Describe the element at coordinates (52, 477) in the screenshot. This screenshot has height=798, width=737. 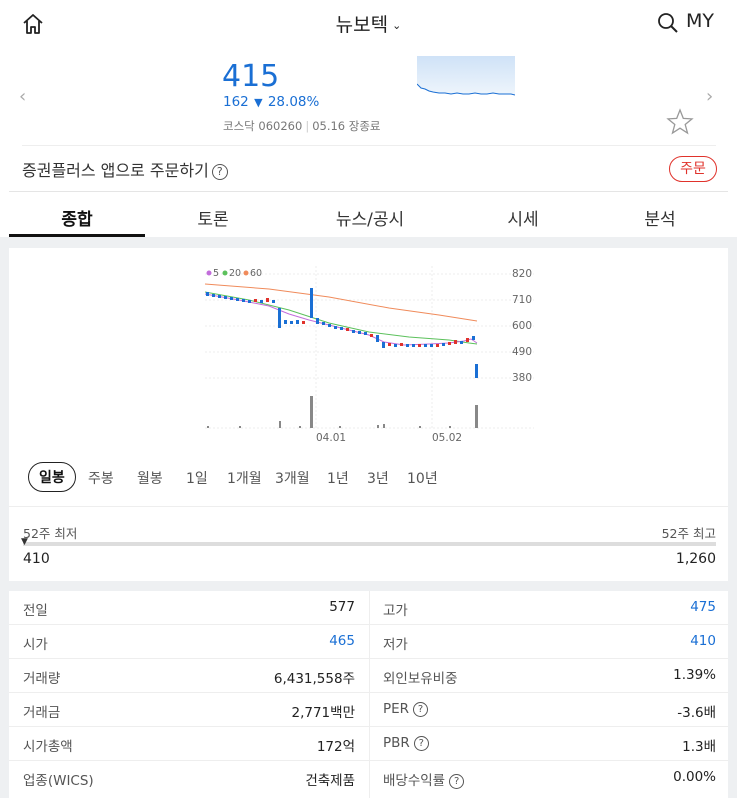
I see `period-daily: 일봉` at that location.